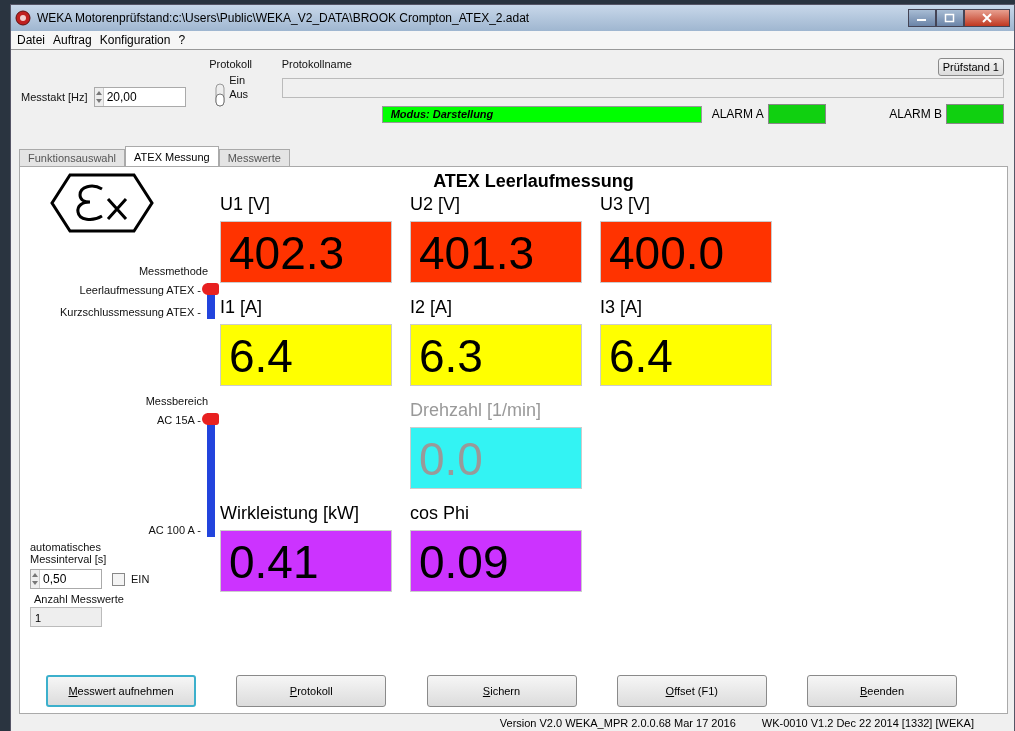  I want to click on app-icon, so click(23, 18).